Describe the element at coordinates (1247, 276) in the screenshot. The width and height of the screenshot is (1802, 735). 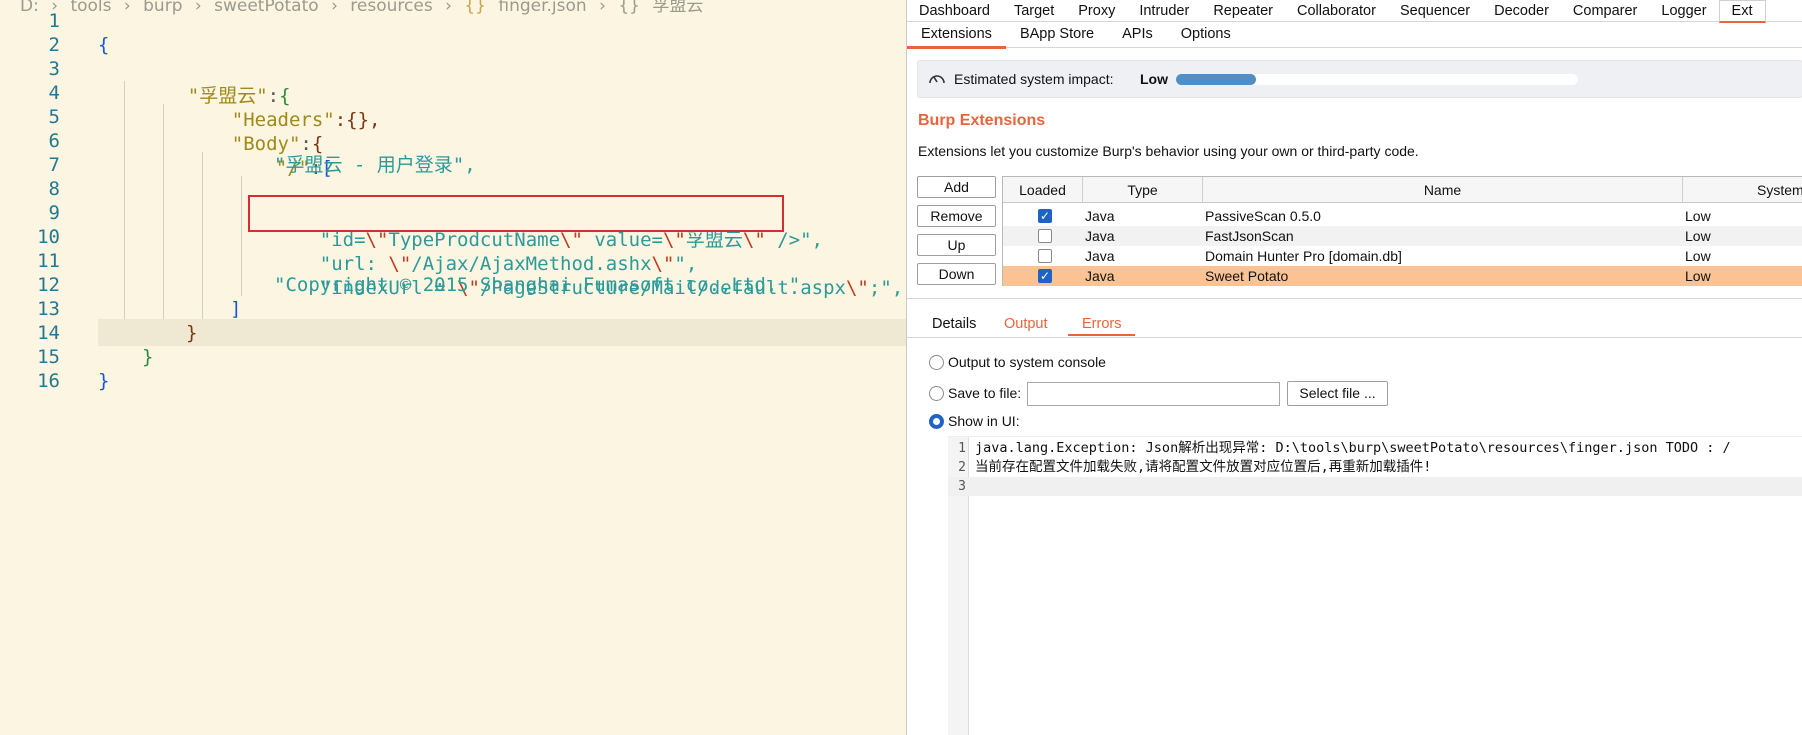
I see `row-name: Sweet Potato` at that location.